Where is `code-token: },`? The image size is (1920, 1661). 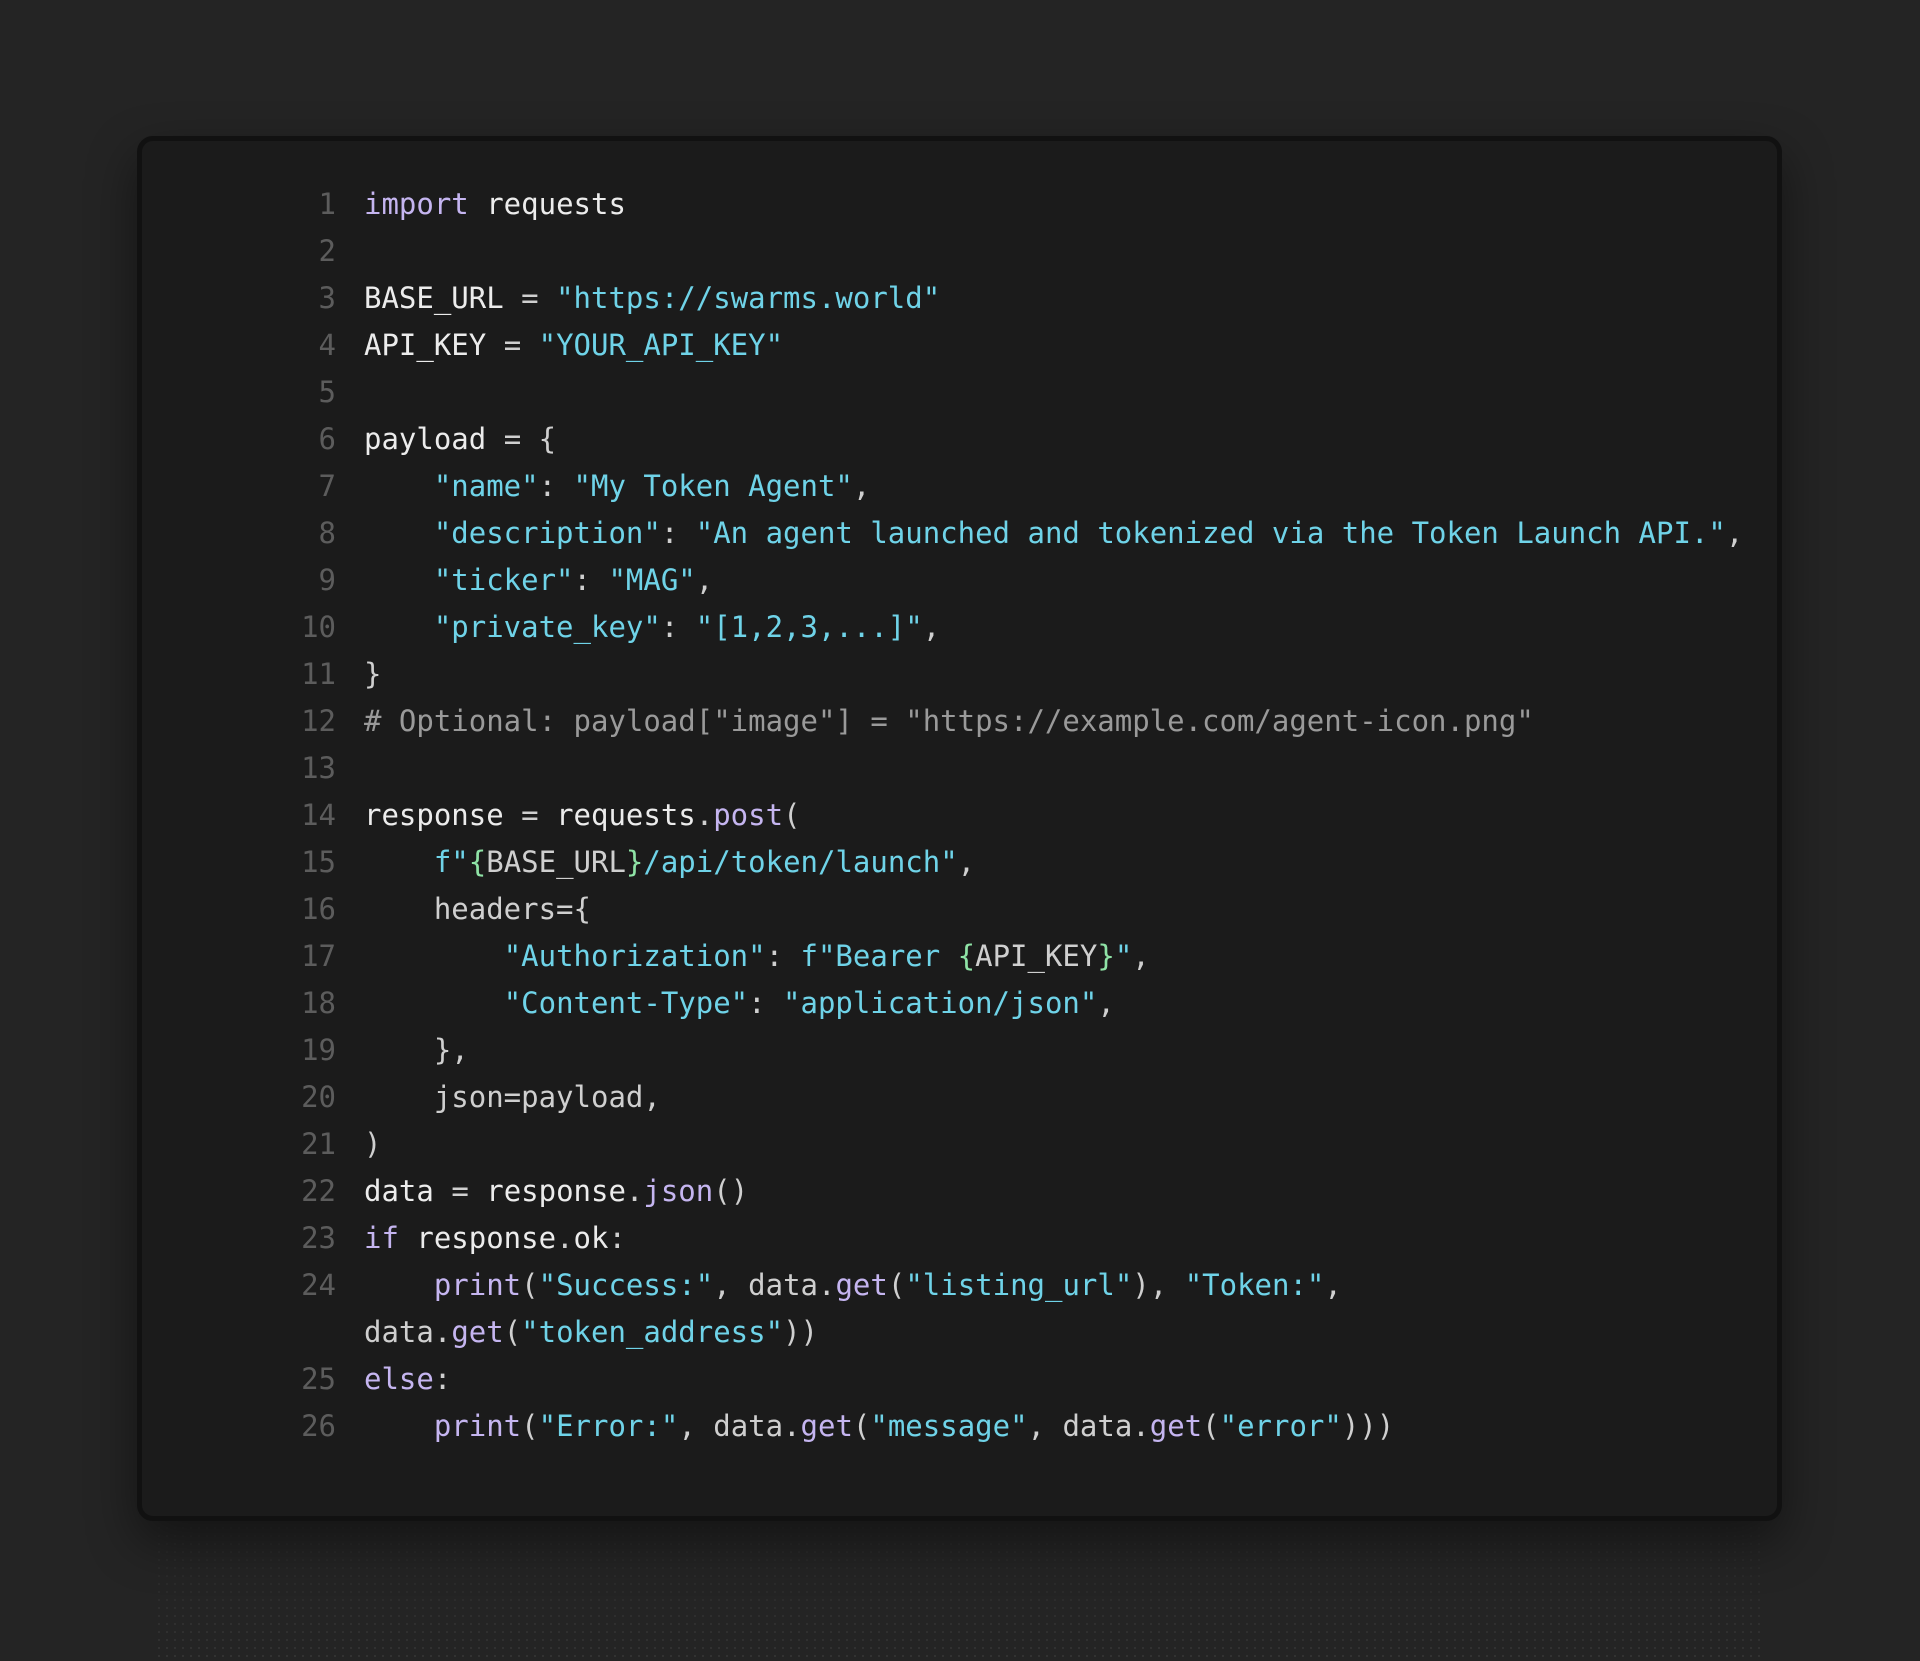
code-token: }, is located at coordinates (451, 1050).